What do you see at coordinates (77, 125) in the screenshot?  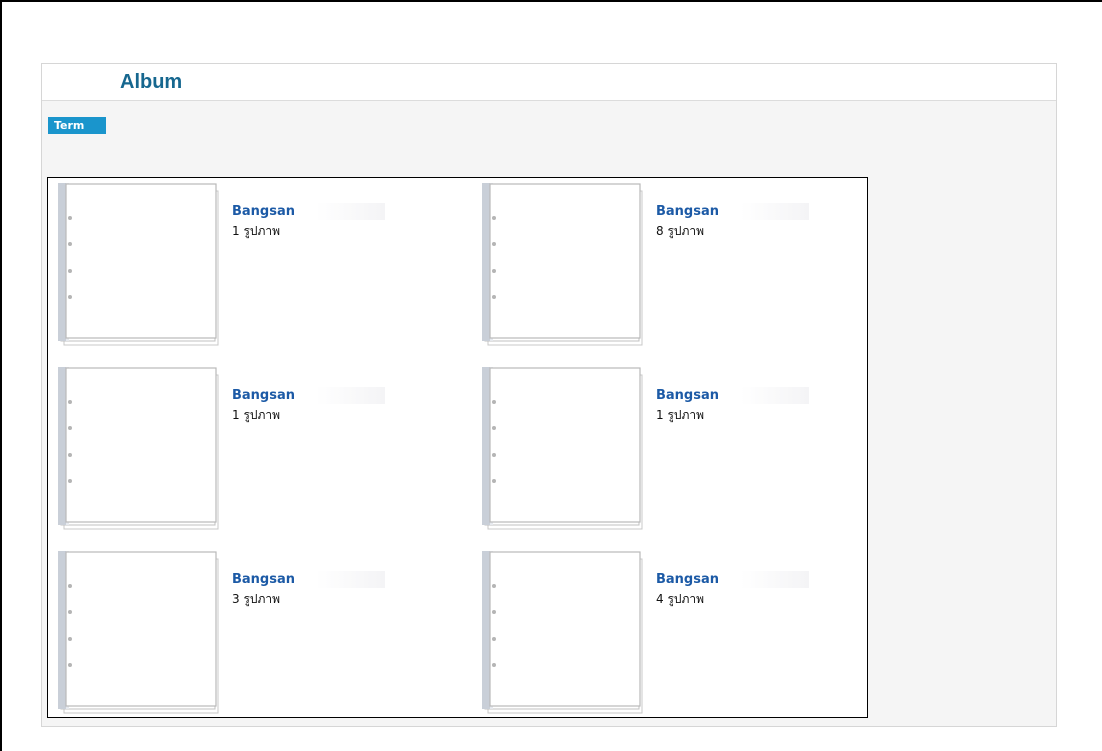 I see `tab-term: Term` at bounding box center [77, 125].